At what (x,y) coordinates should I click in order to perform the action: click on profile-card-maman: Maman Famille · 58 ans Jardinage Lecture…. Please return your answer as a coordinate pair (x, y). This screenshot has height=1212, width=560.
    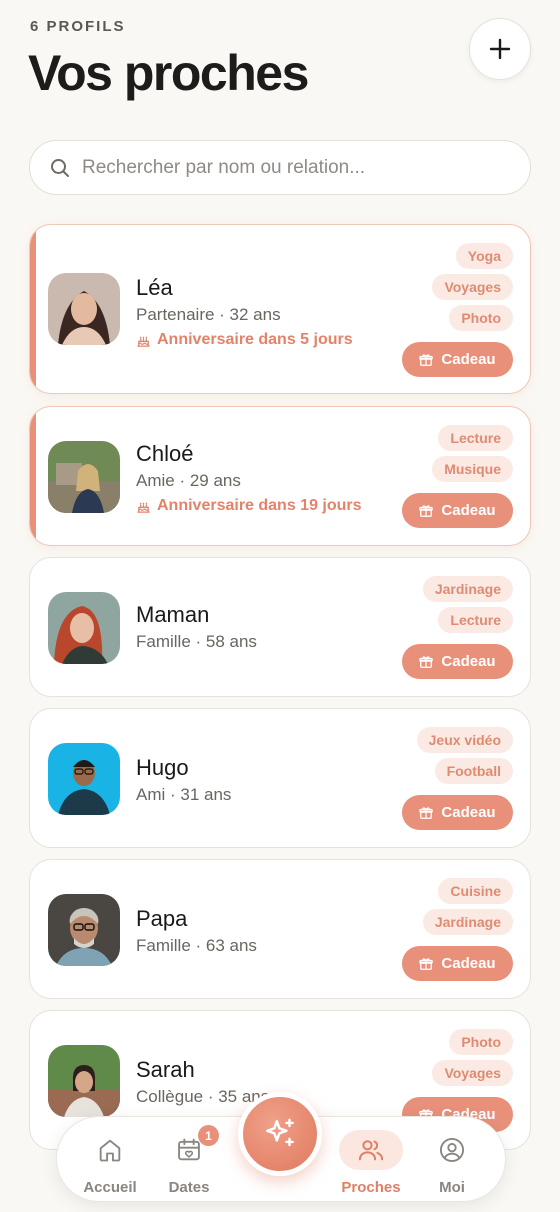
    Looking at the image, I should click on (280, 627).